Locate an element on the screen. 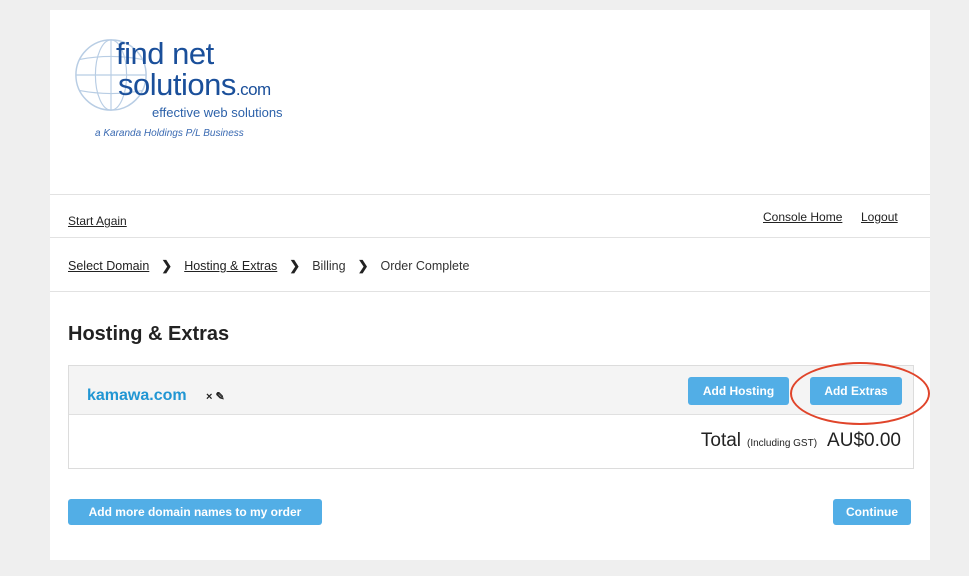 The image size is (969, 576). breadcrumb-order-complete: Order Complete is located at coordinates (425, 266).